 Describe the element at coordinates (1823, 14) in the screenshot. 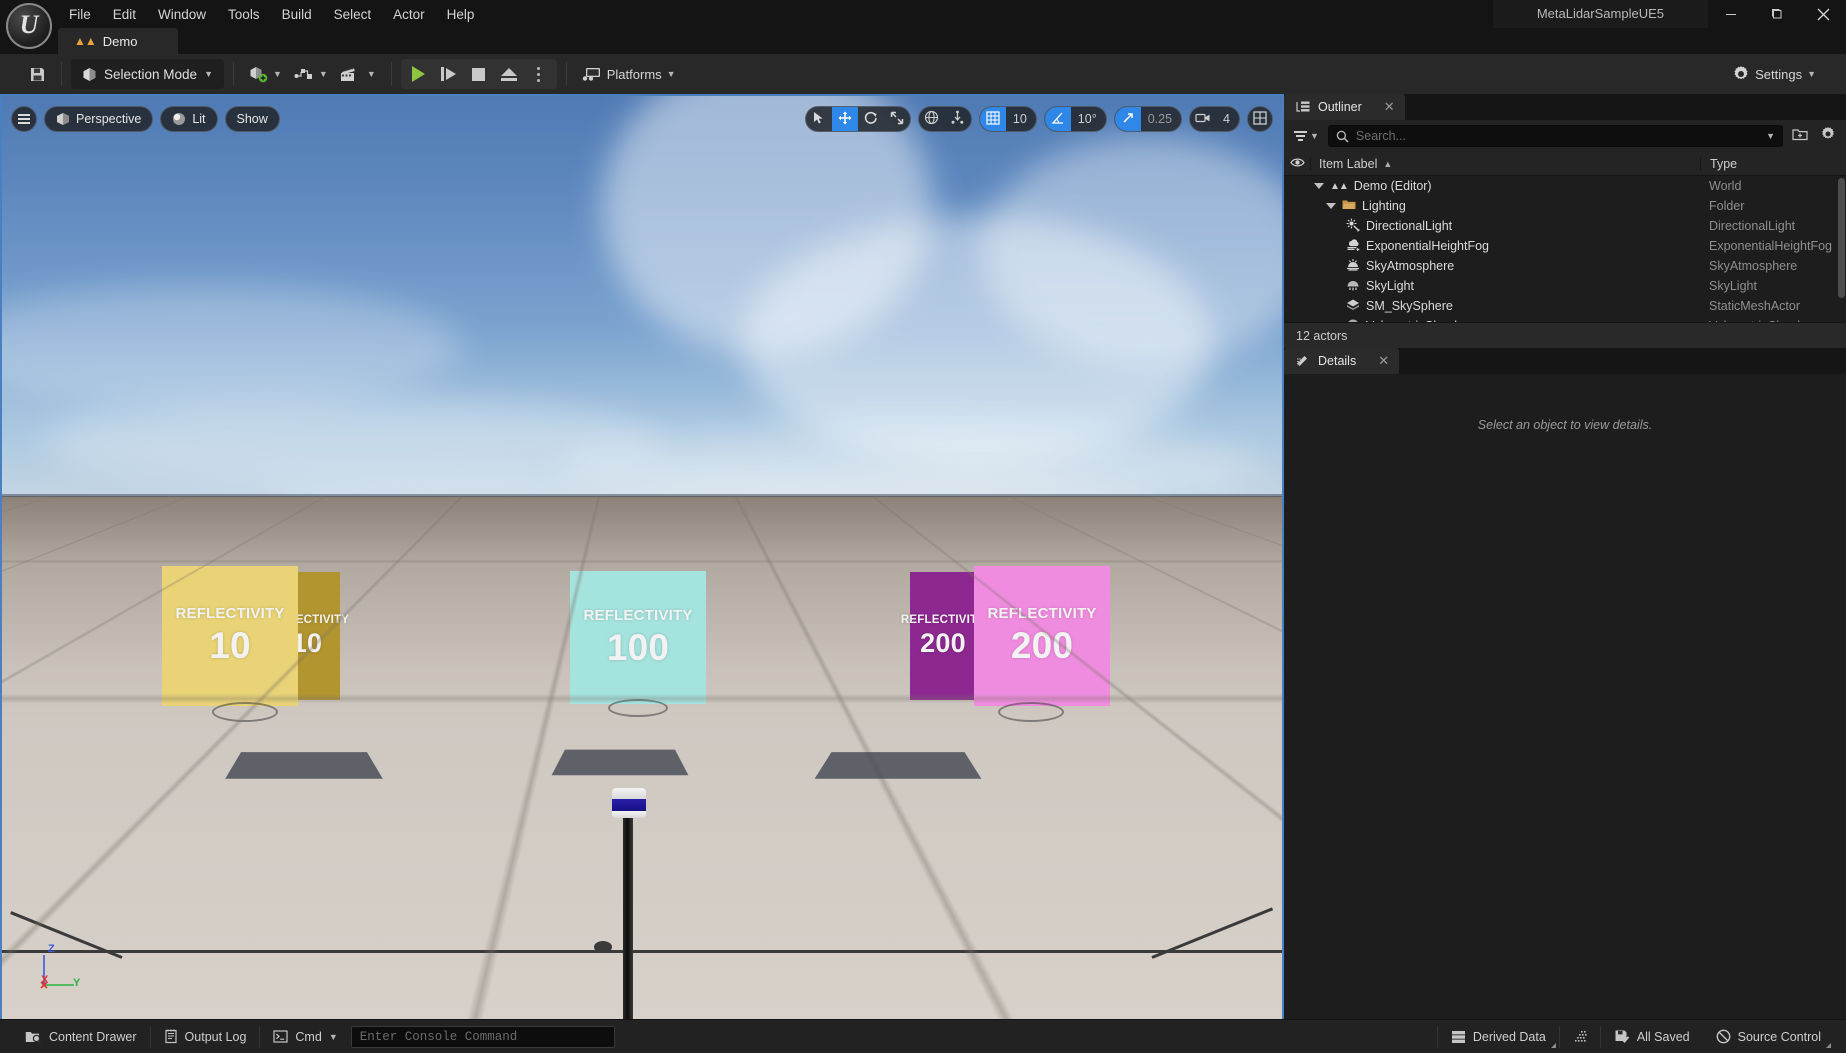

I see `close-button` at that location.